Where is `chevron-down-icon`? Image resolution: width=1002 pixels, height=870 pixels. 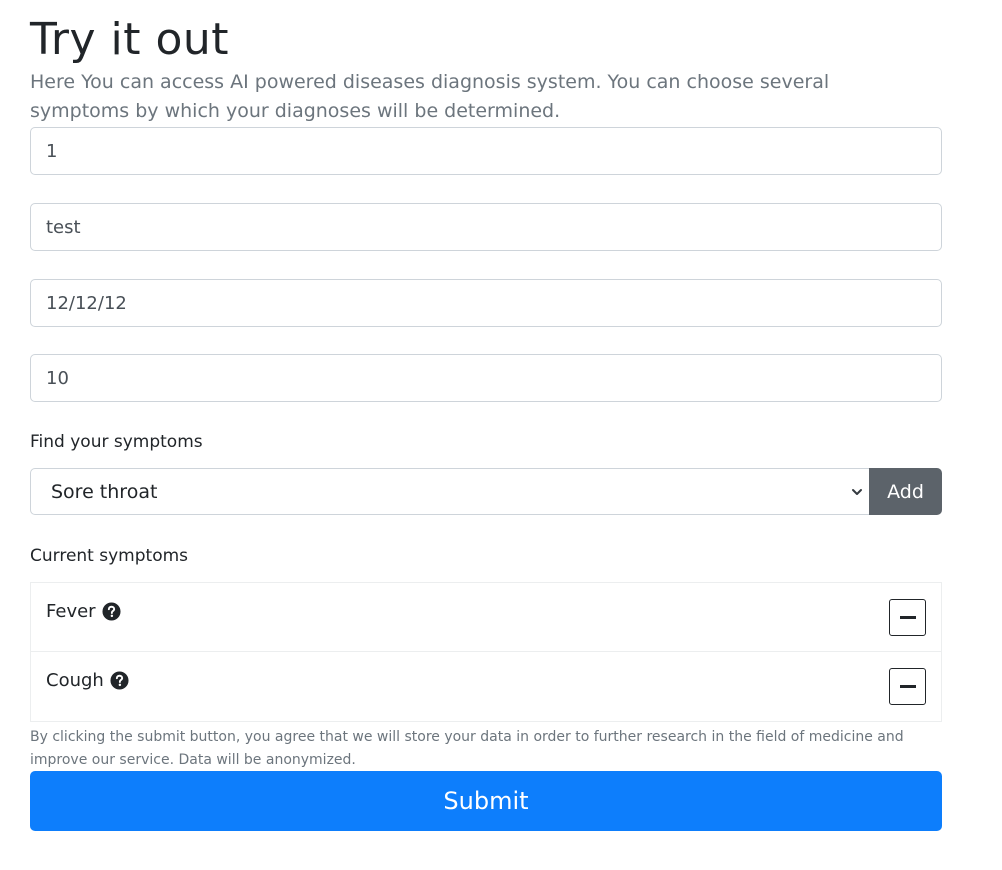
chevron-down-icon is located at coordinates (857, 492).